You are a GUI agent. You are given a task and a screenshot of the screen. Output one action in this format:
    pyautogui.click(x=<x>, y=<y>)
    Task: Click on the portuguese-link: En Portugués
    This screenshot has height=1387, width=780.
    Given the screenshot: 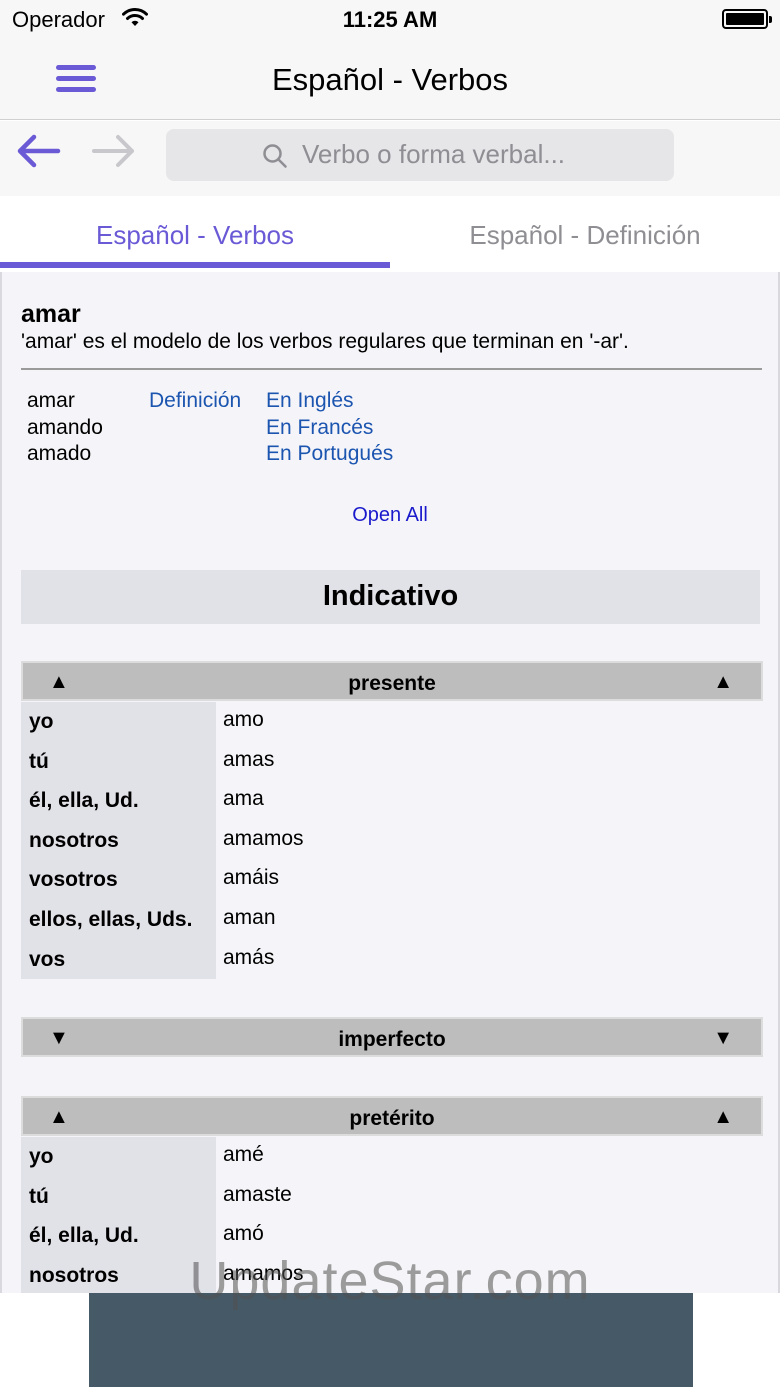 What is the action you would take?
    pyautogui.click(x=329, y=454)
    